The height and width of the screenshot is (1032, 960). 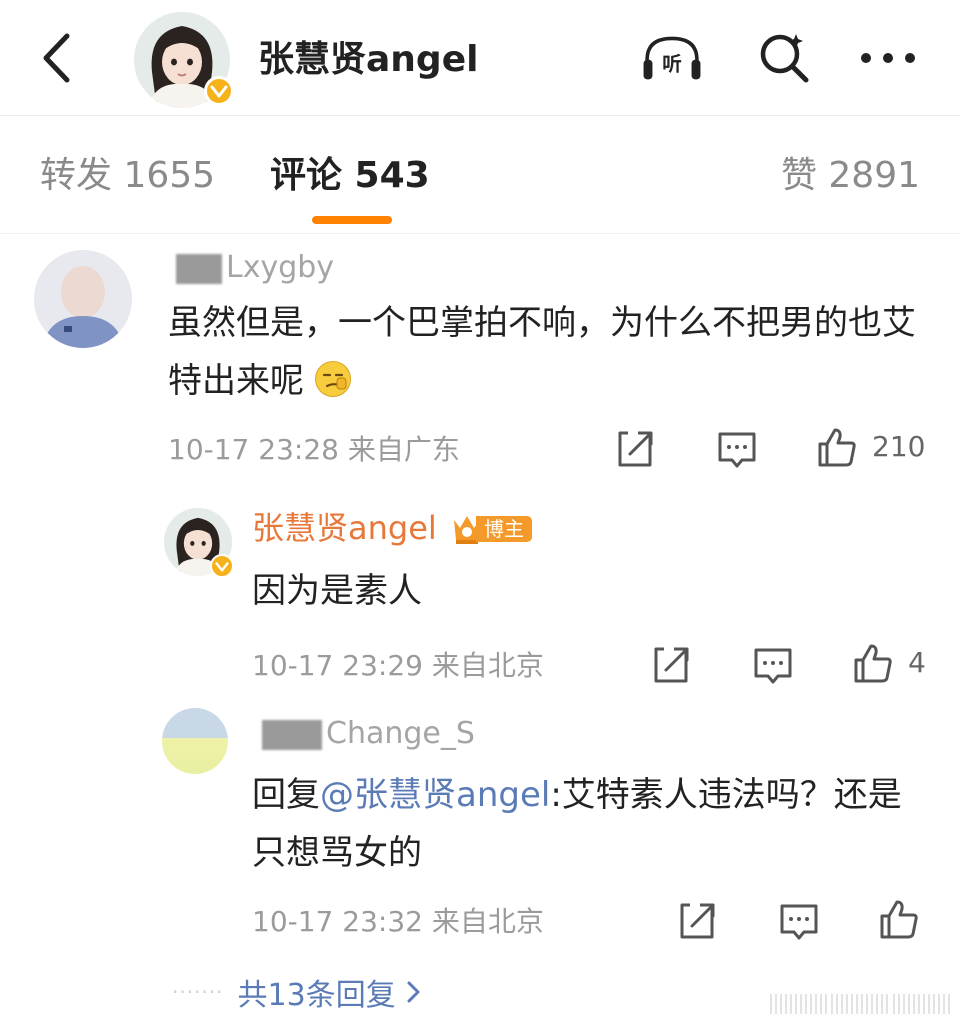 I want to click on reply-meta: 10-17 23:32 来自北京, so click(x=398, y=921).